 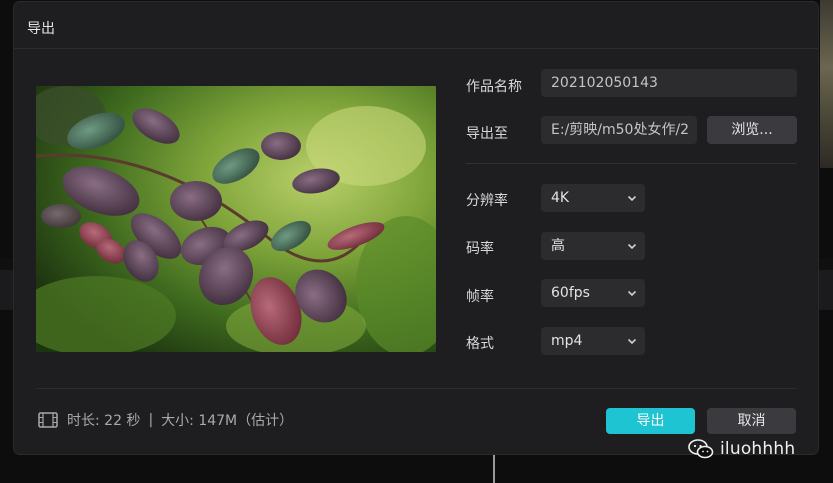 What do you see at coordinates (494, 467) in the screenshot?
I see `background-playhead-line` at bounding box center [494, 467].